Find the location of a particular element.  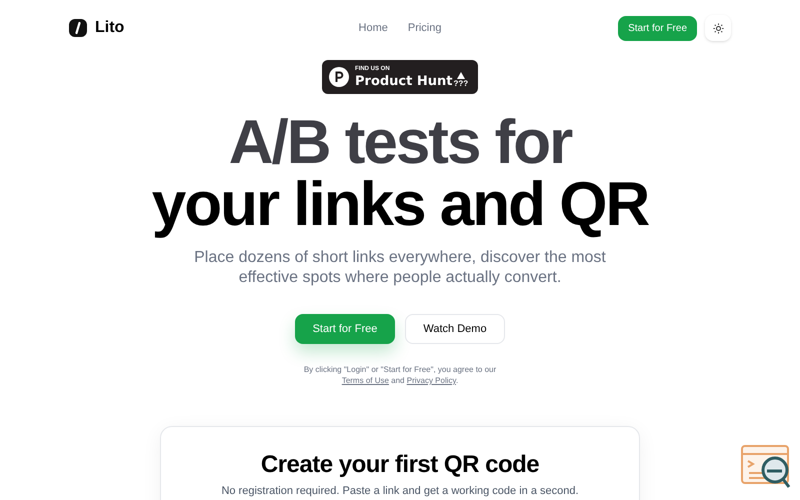

theme-toggle-button is located at coordinates (718, 28).